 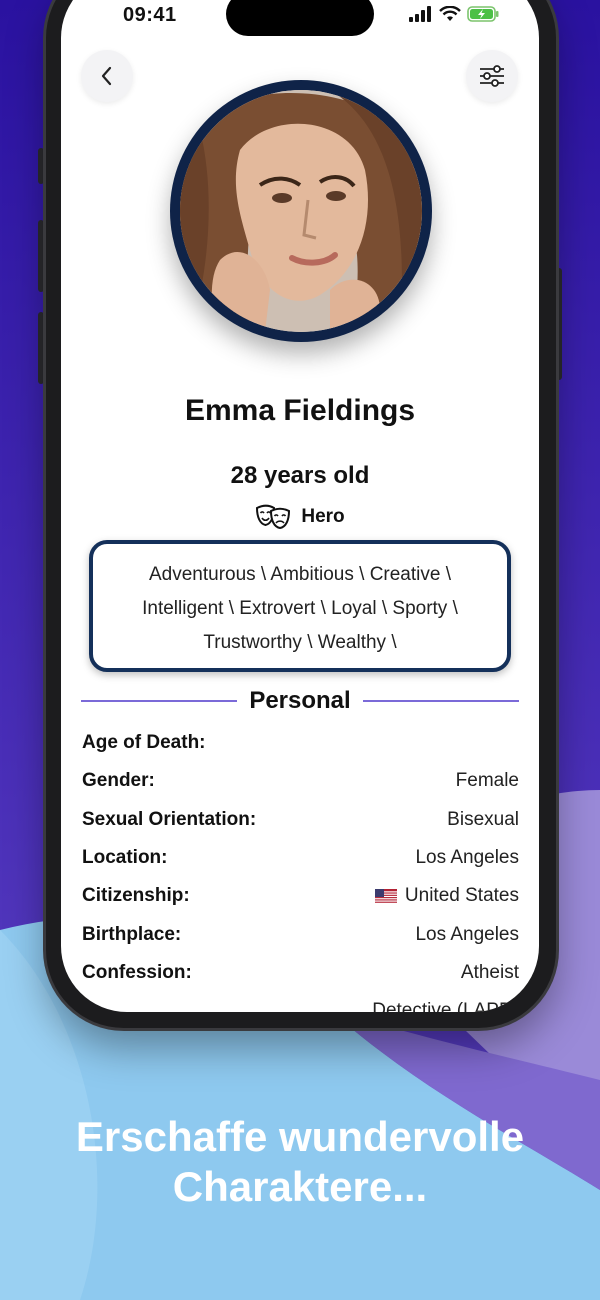 I want to click on detail-row-occupation: Detective (LAPD), so click(x=300, y=1002).